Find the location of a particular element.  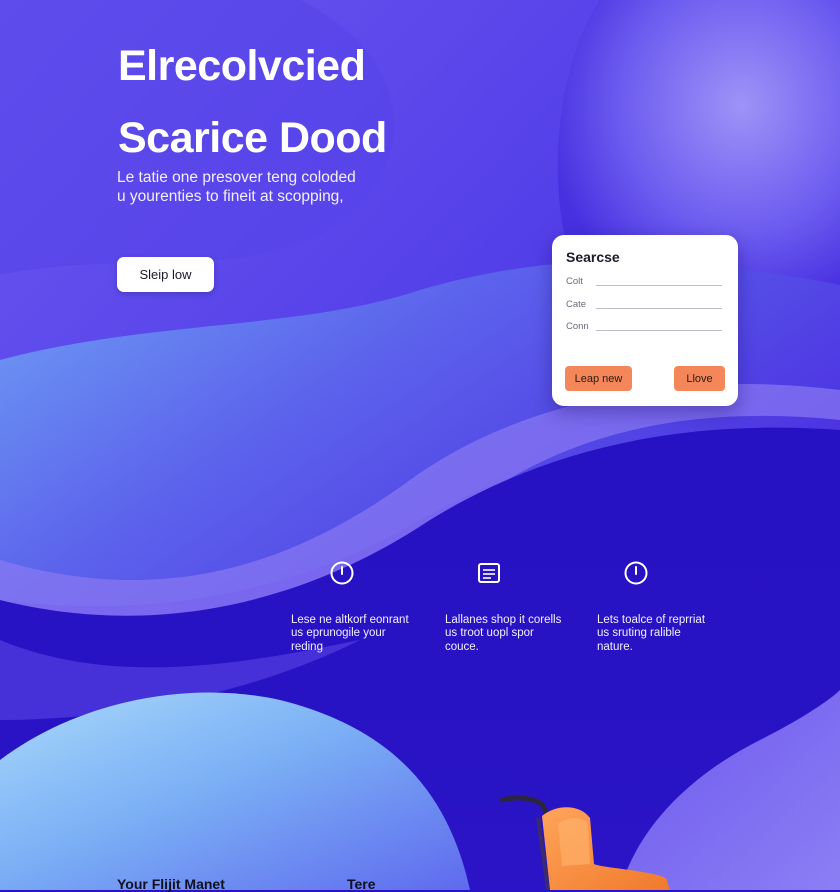

hero-title: Elrecolvcied Scarice Dood is located at coordinates (252, 102).